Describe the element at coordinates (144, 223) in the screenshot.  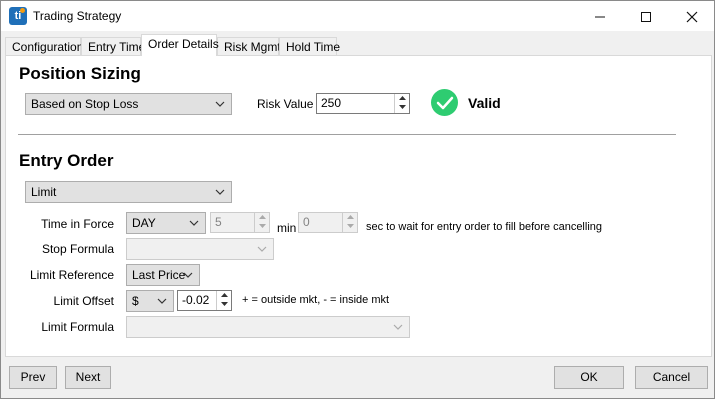
I see `time-in-force-value: DAY` at that location.